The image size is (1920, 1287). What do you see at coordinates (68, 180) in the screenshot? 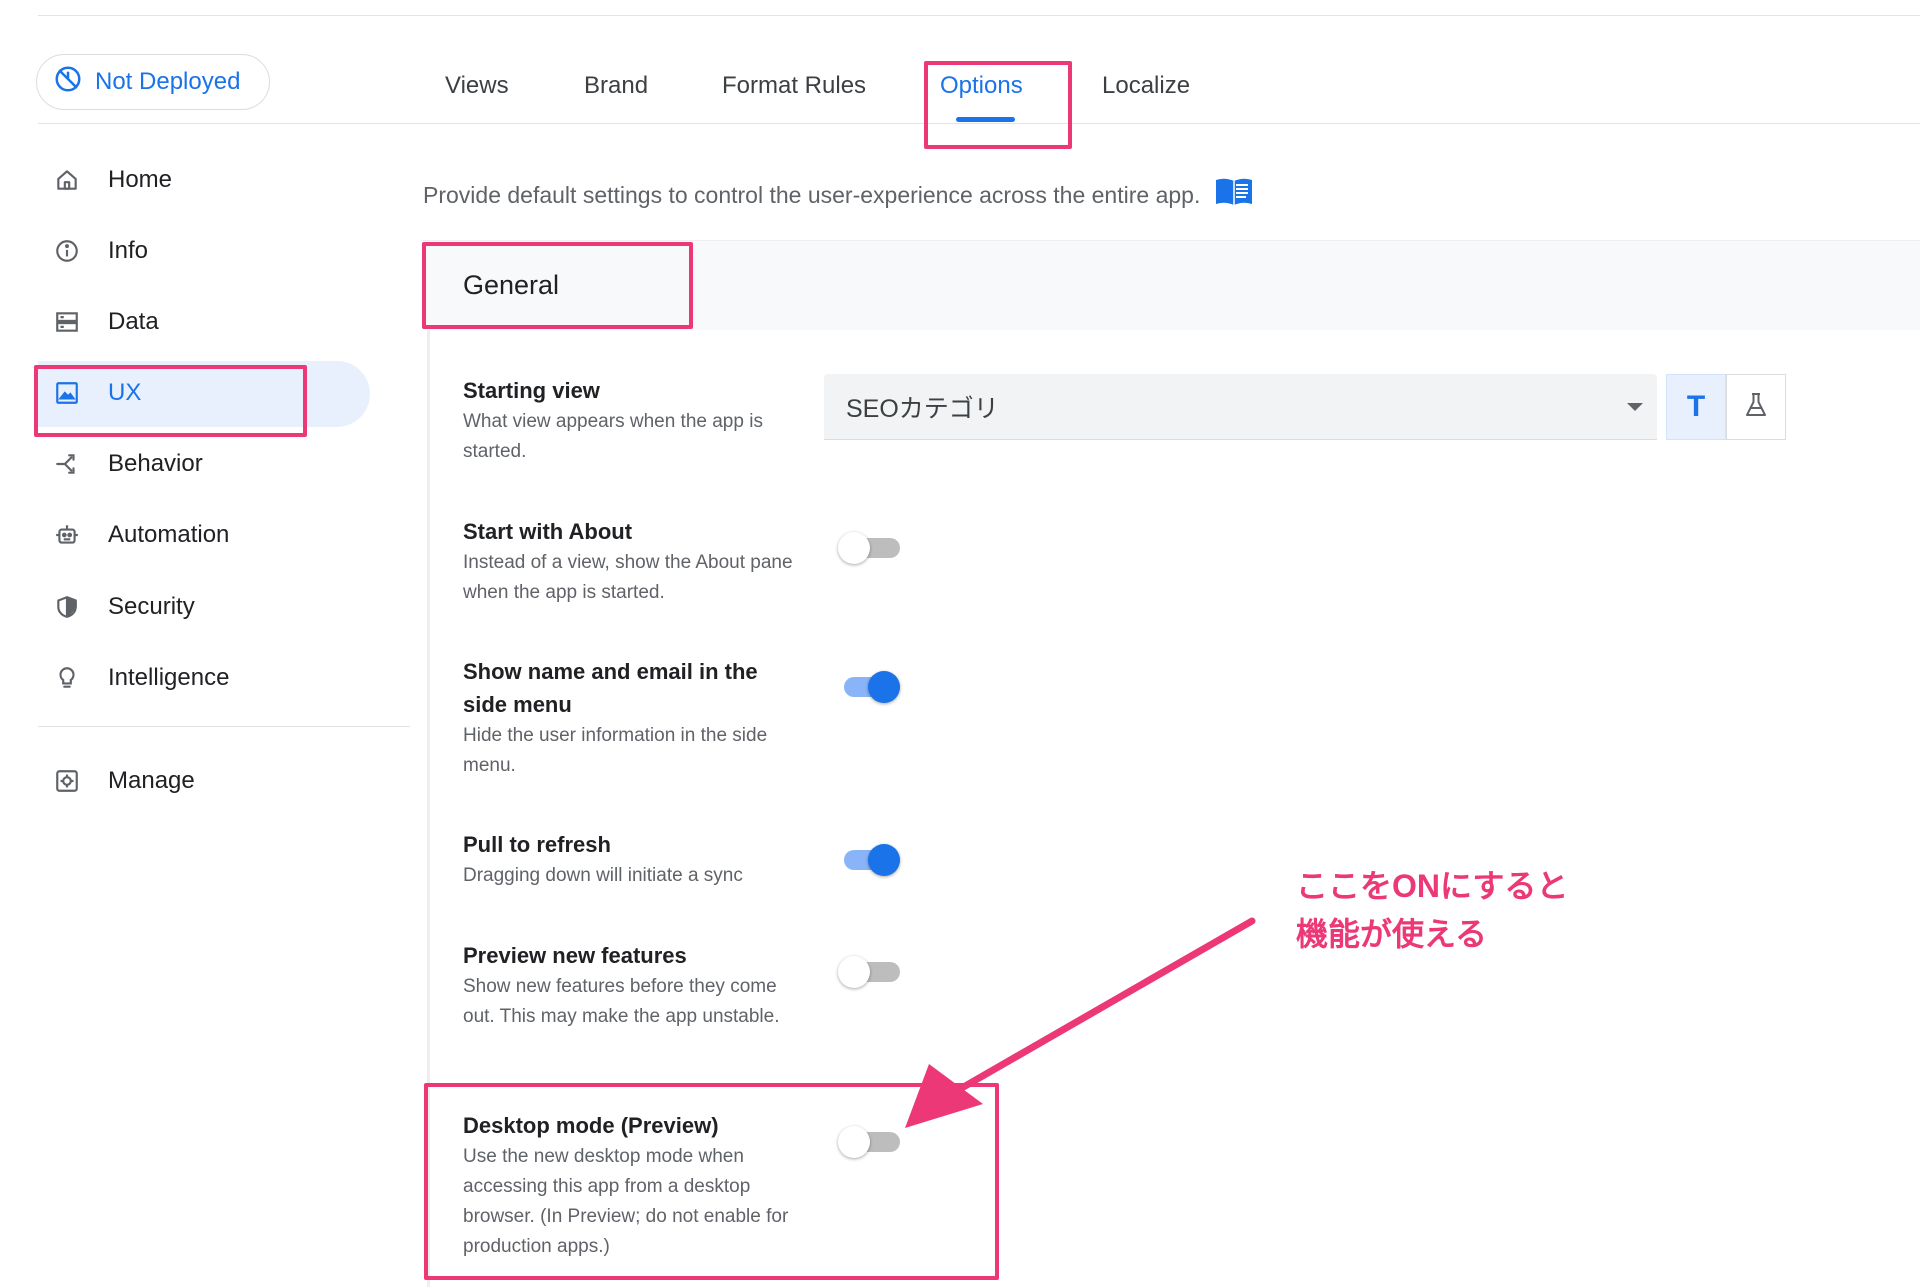
I see `home-icon` at bounding box center [68, 180].